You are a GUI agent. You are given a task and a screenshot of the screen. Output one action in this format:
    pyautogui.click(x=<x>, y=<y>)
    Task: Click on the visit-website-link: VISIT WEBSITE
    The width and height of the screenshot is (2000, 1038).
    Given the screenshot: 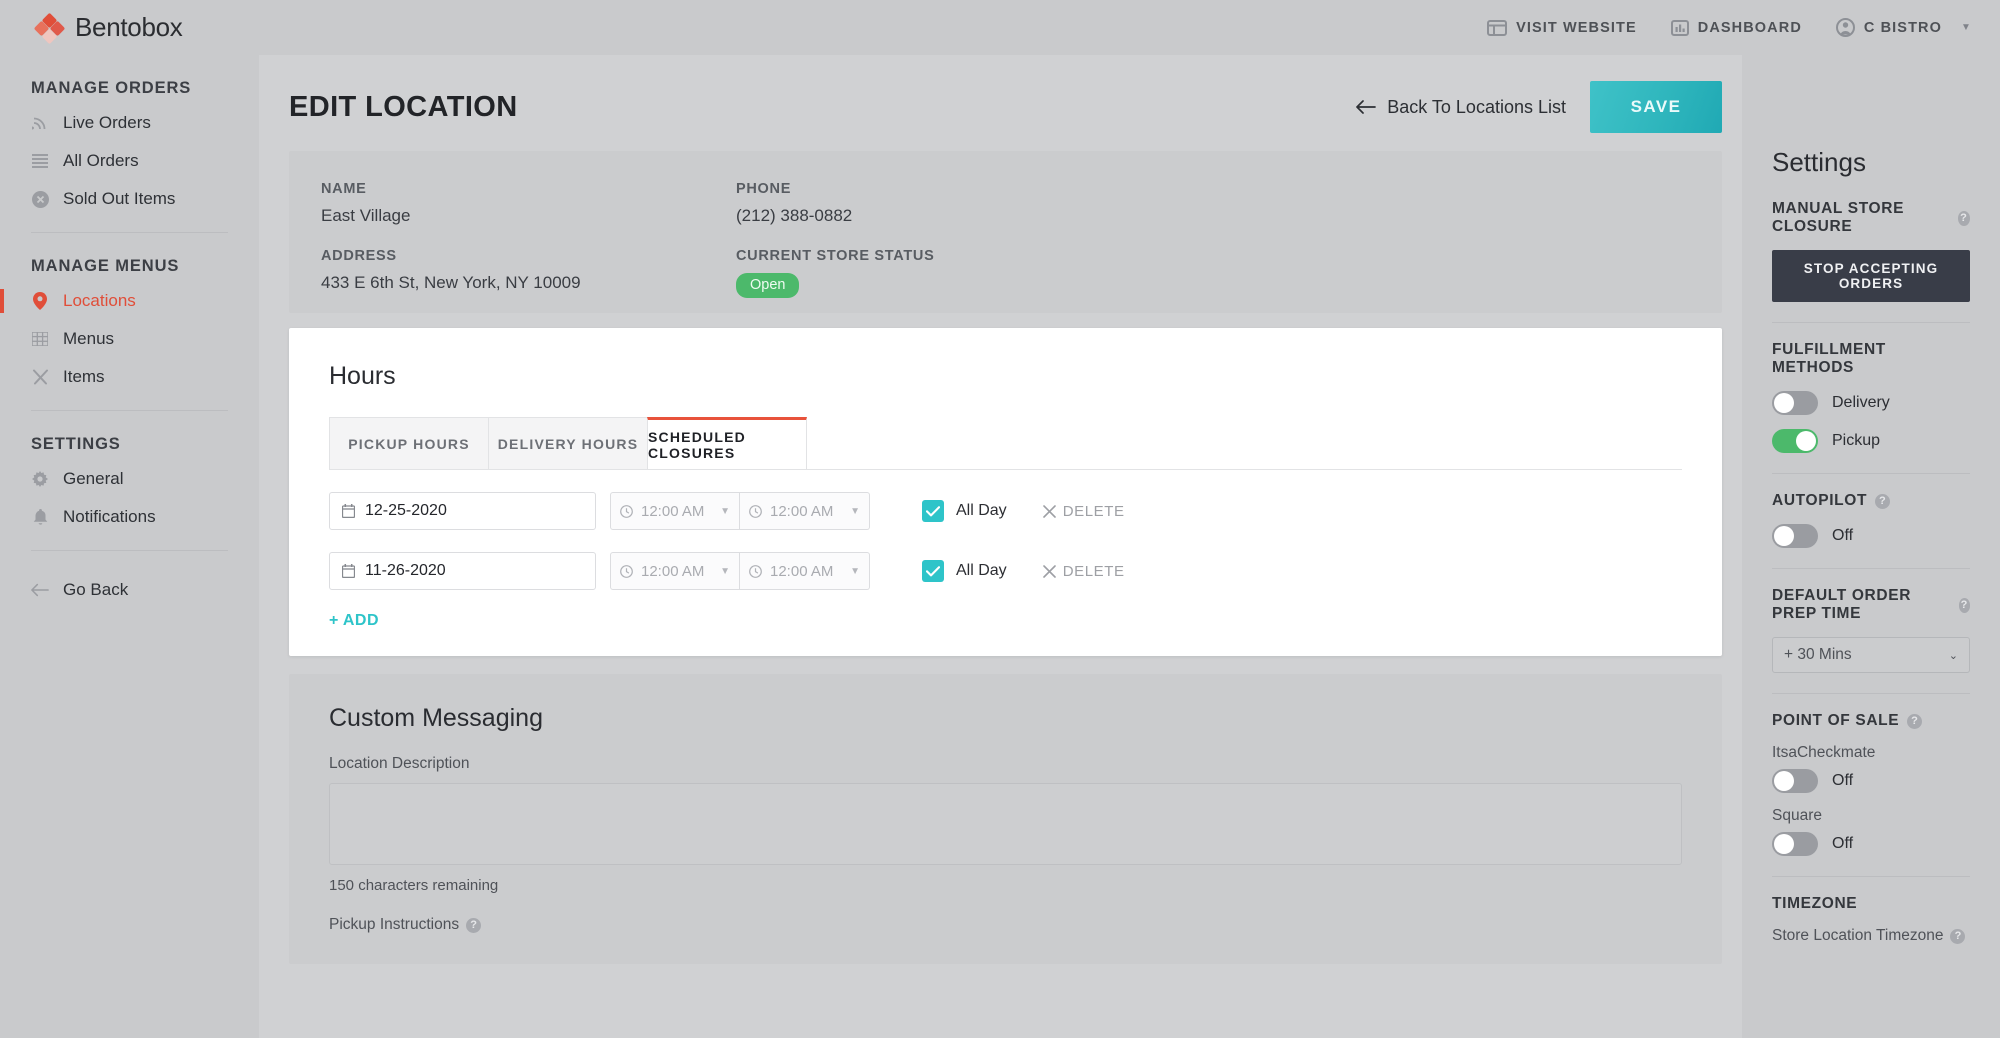 What is the action you would take?
    pyautogui.click(x=1562, y=27)
    